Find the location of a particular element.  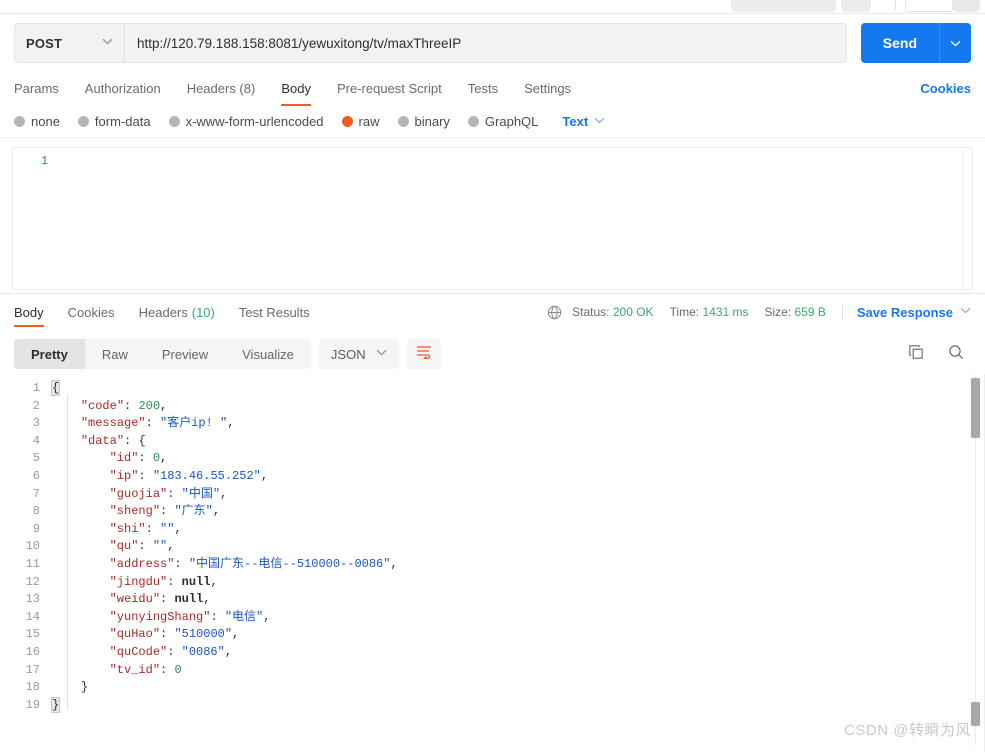

copy-button is located at coordinates (916, 354).